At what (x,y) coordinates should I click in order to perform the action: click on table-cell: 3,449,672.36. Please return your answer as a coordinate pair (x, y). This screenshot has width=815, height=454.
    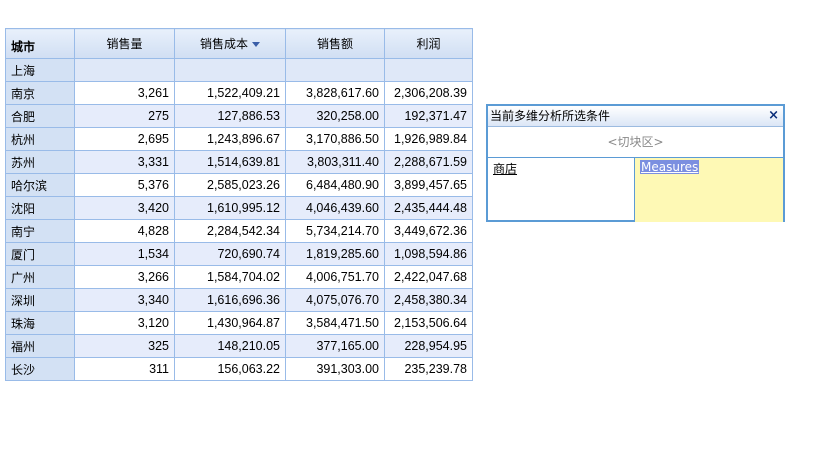
    Looking at the image, I should click on (428, 231).